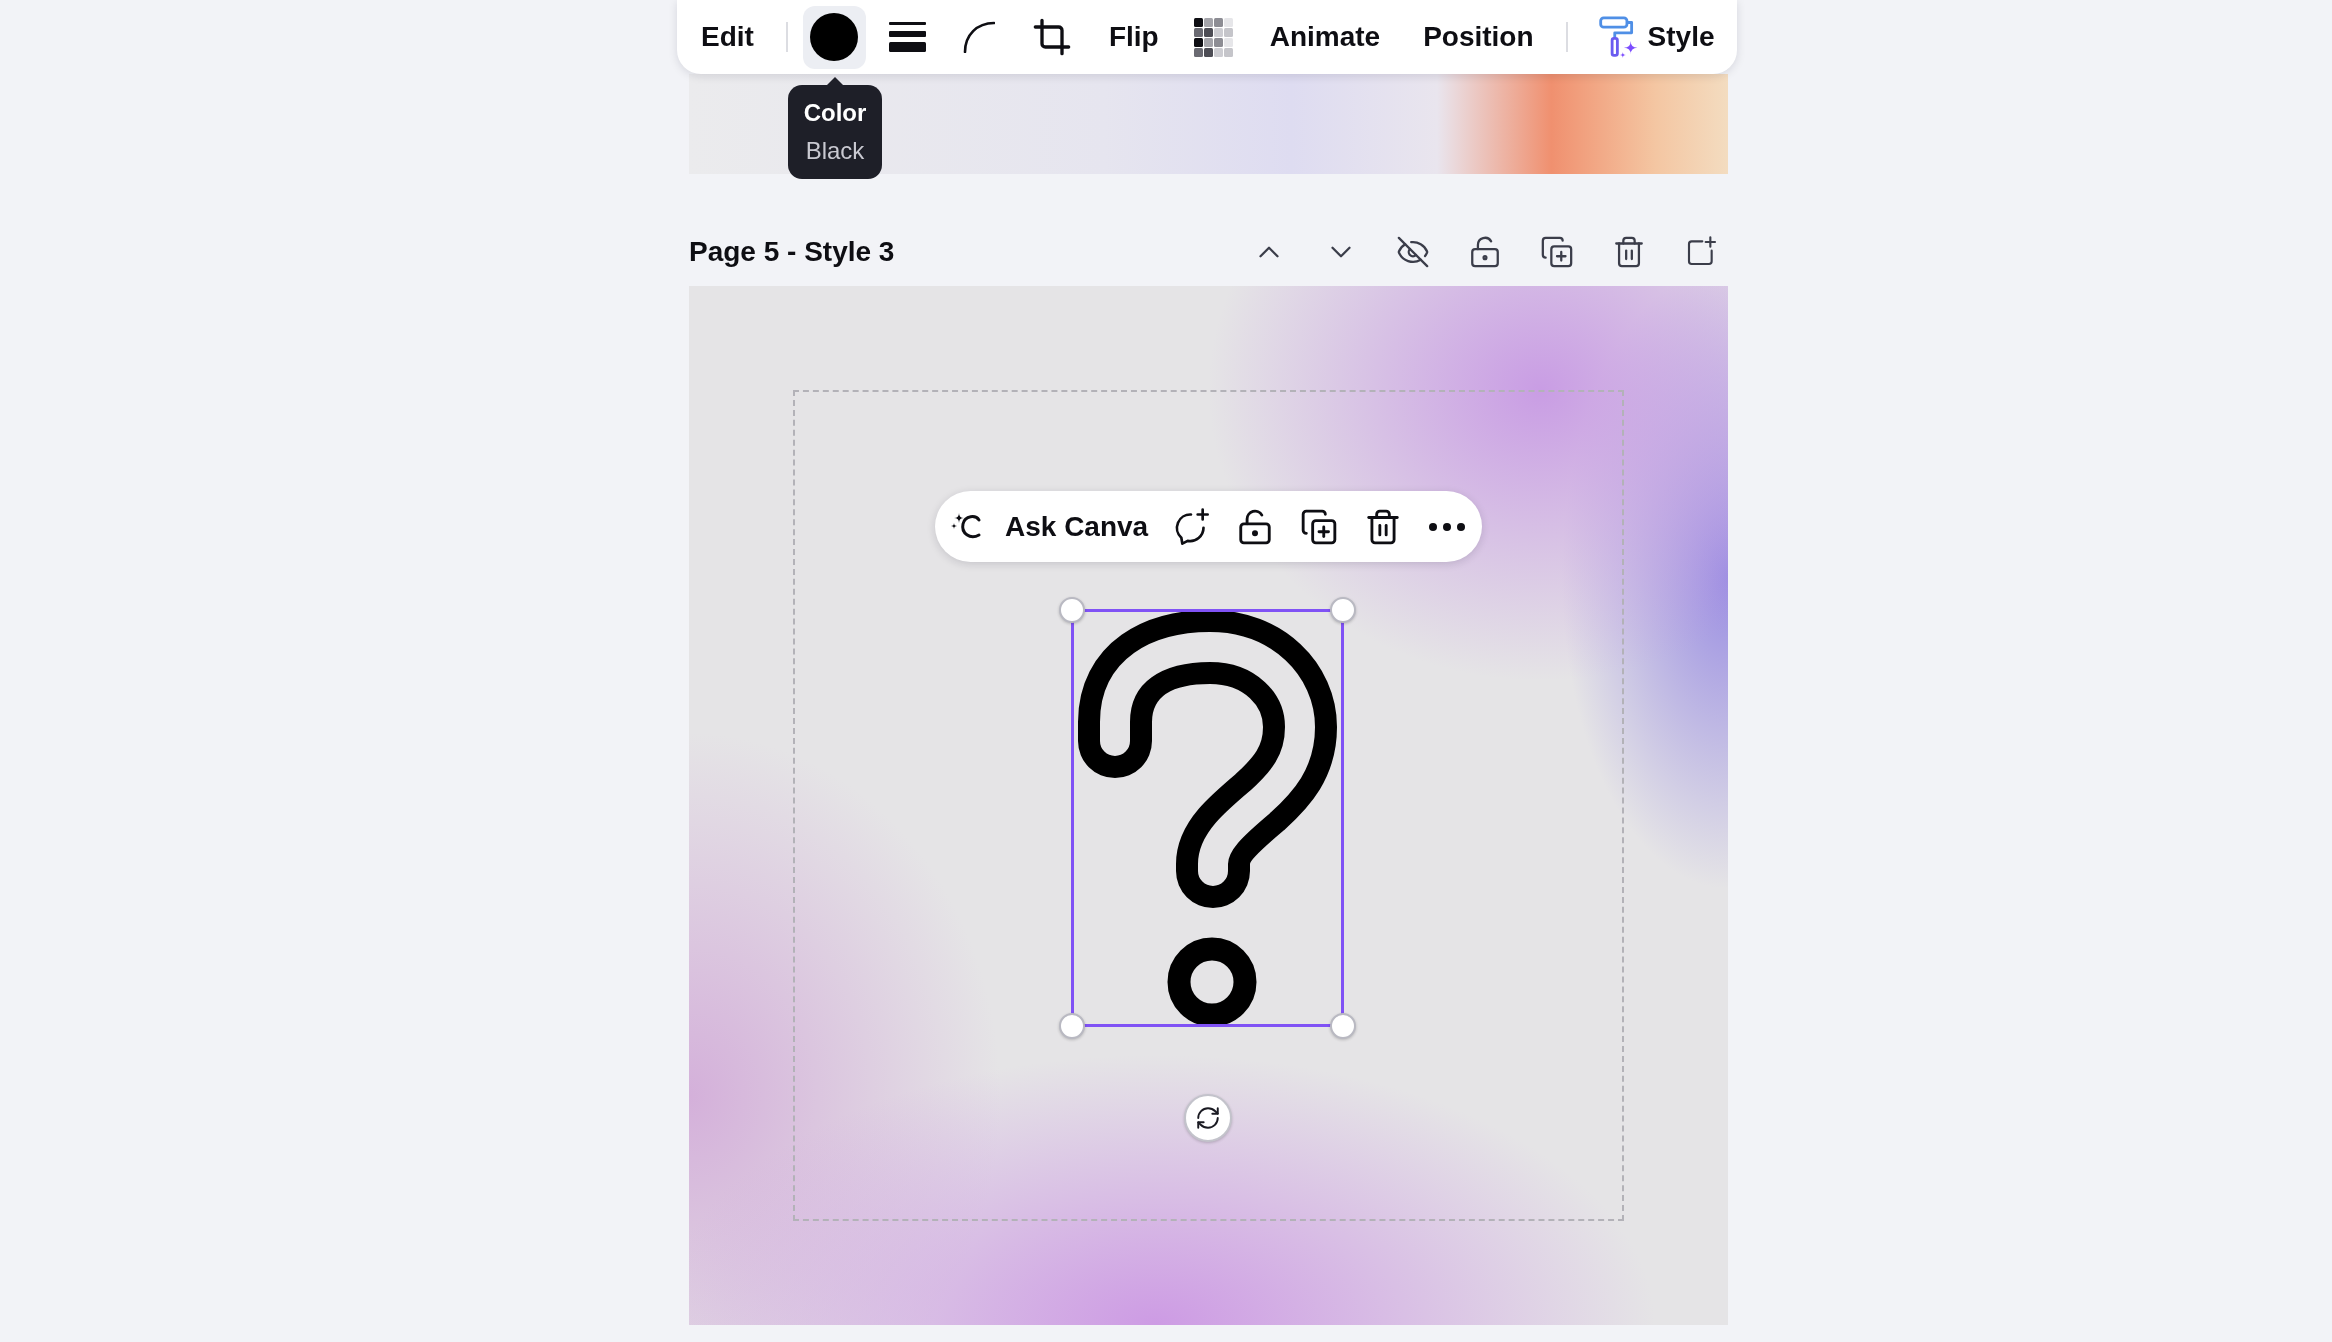  Describe the element at coordinates (792, 252) in the screenshot. I see `page-title: Page 5 - Style 3` at that location.